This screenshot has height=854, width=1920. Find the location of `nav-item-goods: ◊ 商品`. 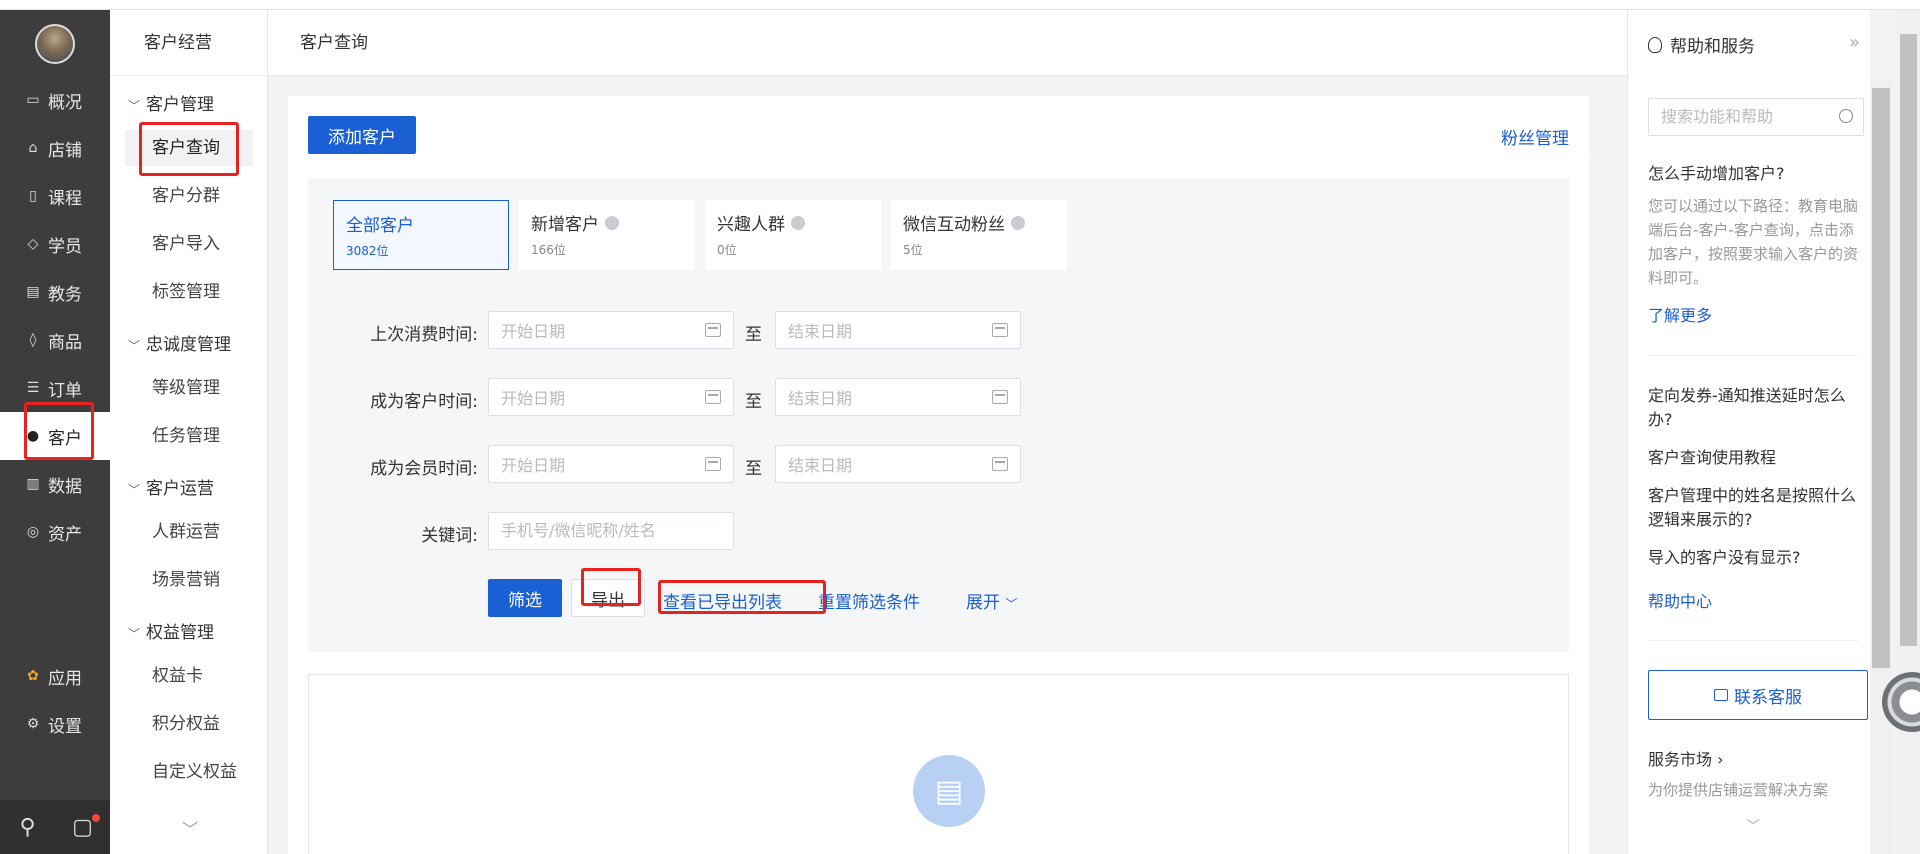

nav-item-goods: ◊ 商品 is located at coordinates (55, 340).